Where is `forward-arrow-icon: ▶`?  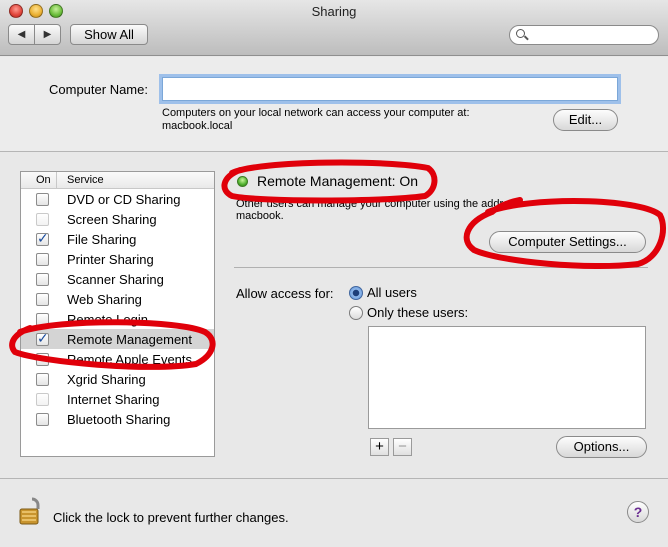
forward-arrow-icon: ▶ is located at coordinates (47, 34).